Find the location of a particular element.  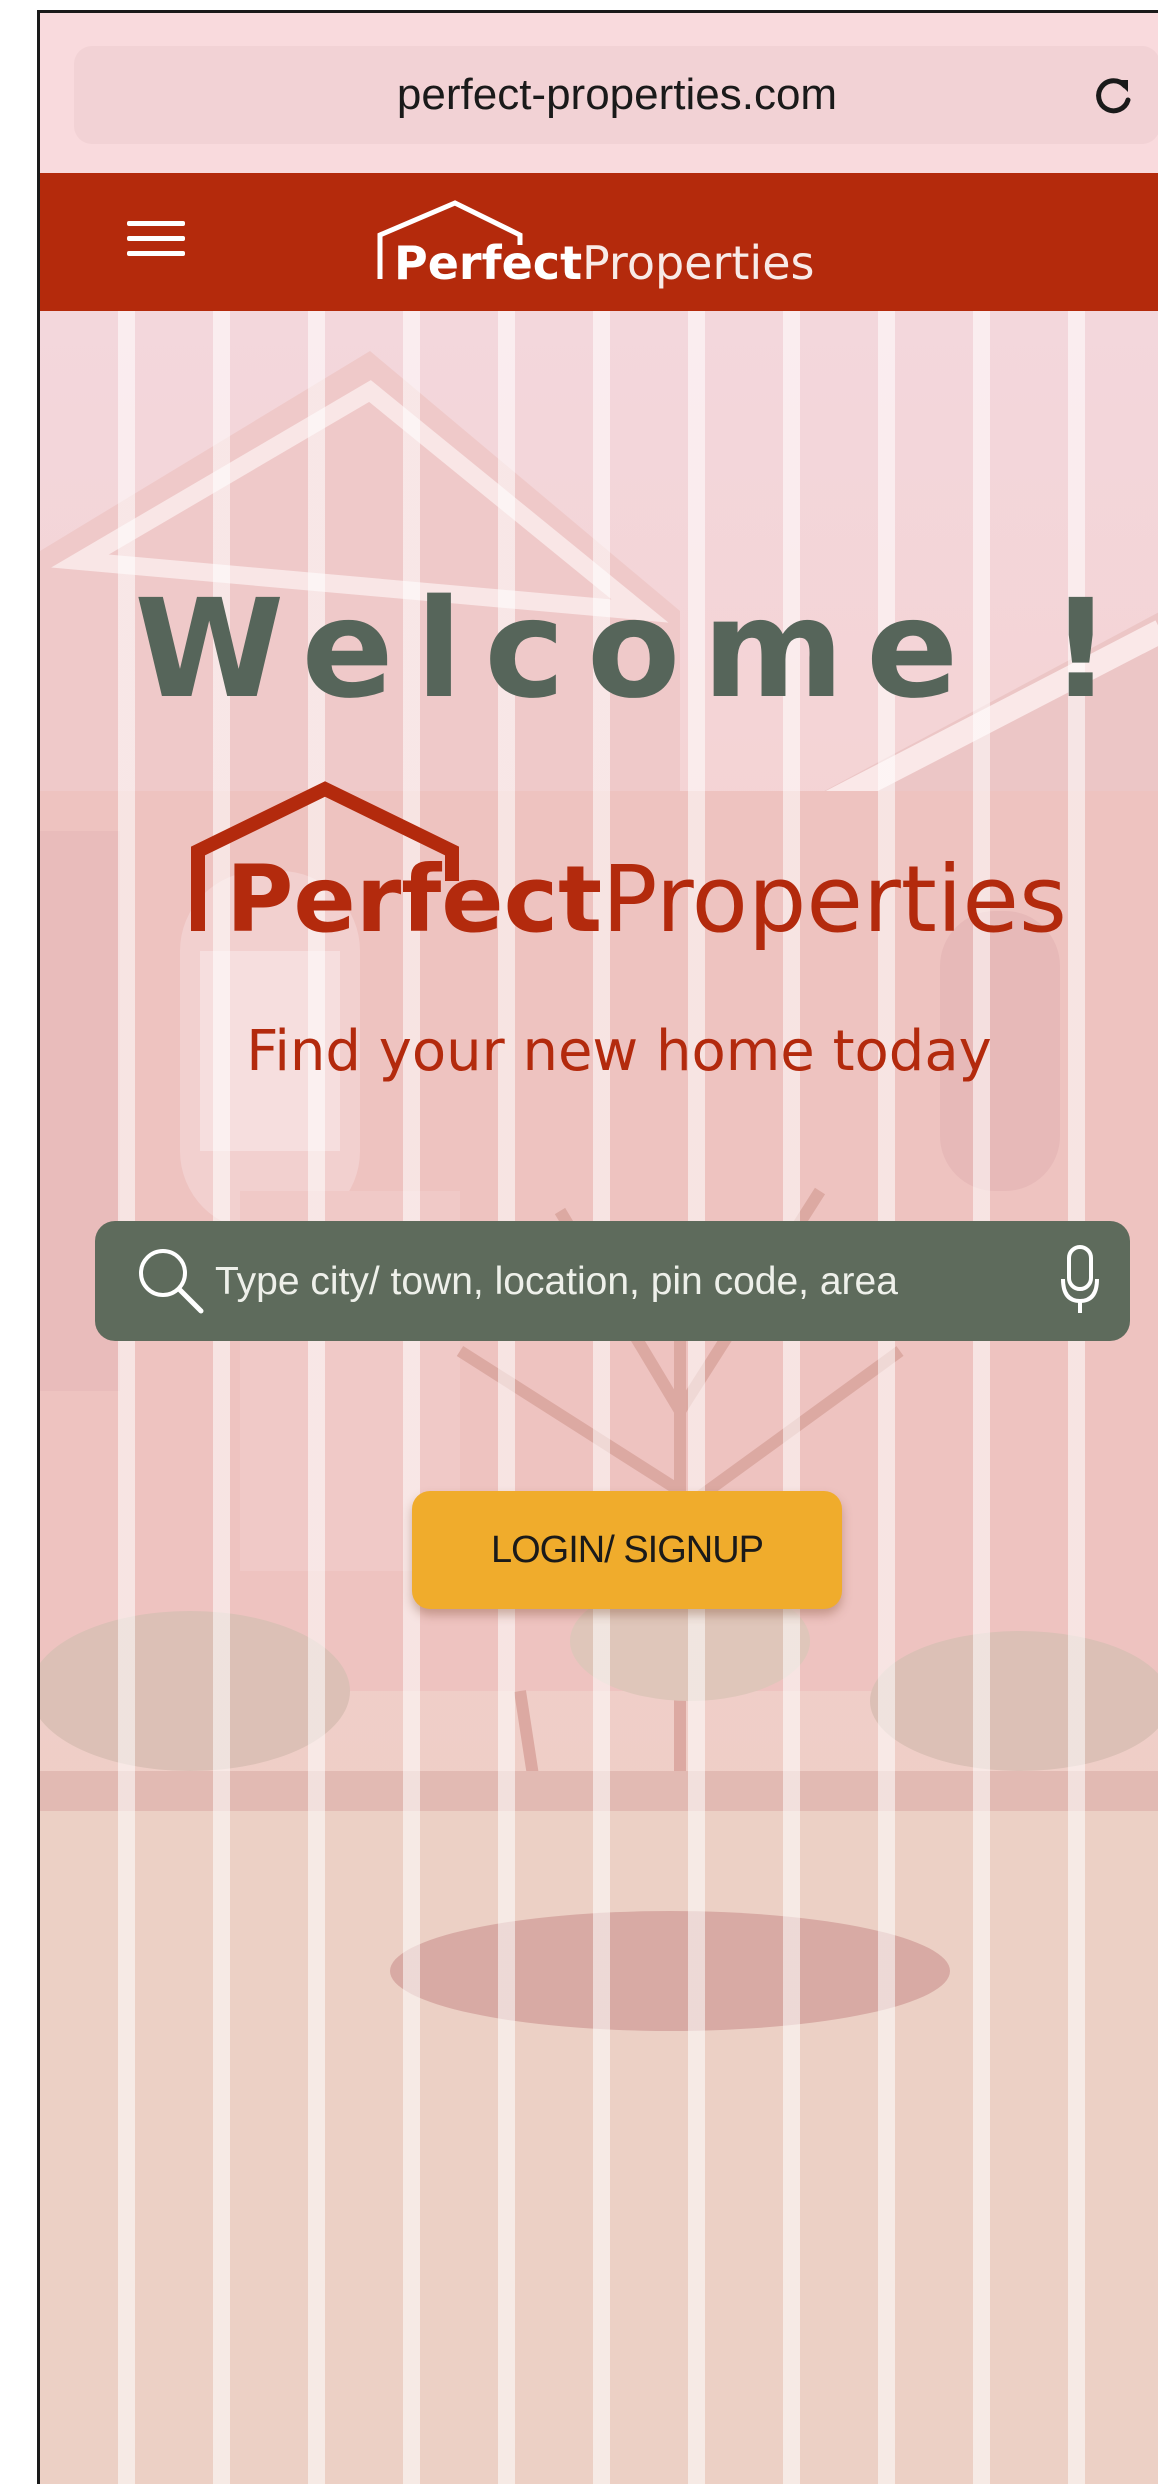

header-logo: Perfect Properties is located at coordinates (610, 245).